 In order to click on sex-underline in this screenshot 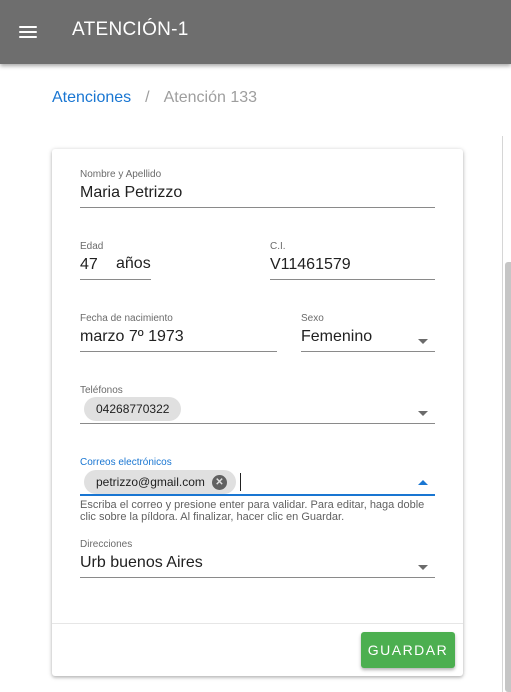, I will do `click(368, 351)`.